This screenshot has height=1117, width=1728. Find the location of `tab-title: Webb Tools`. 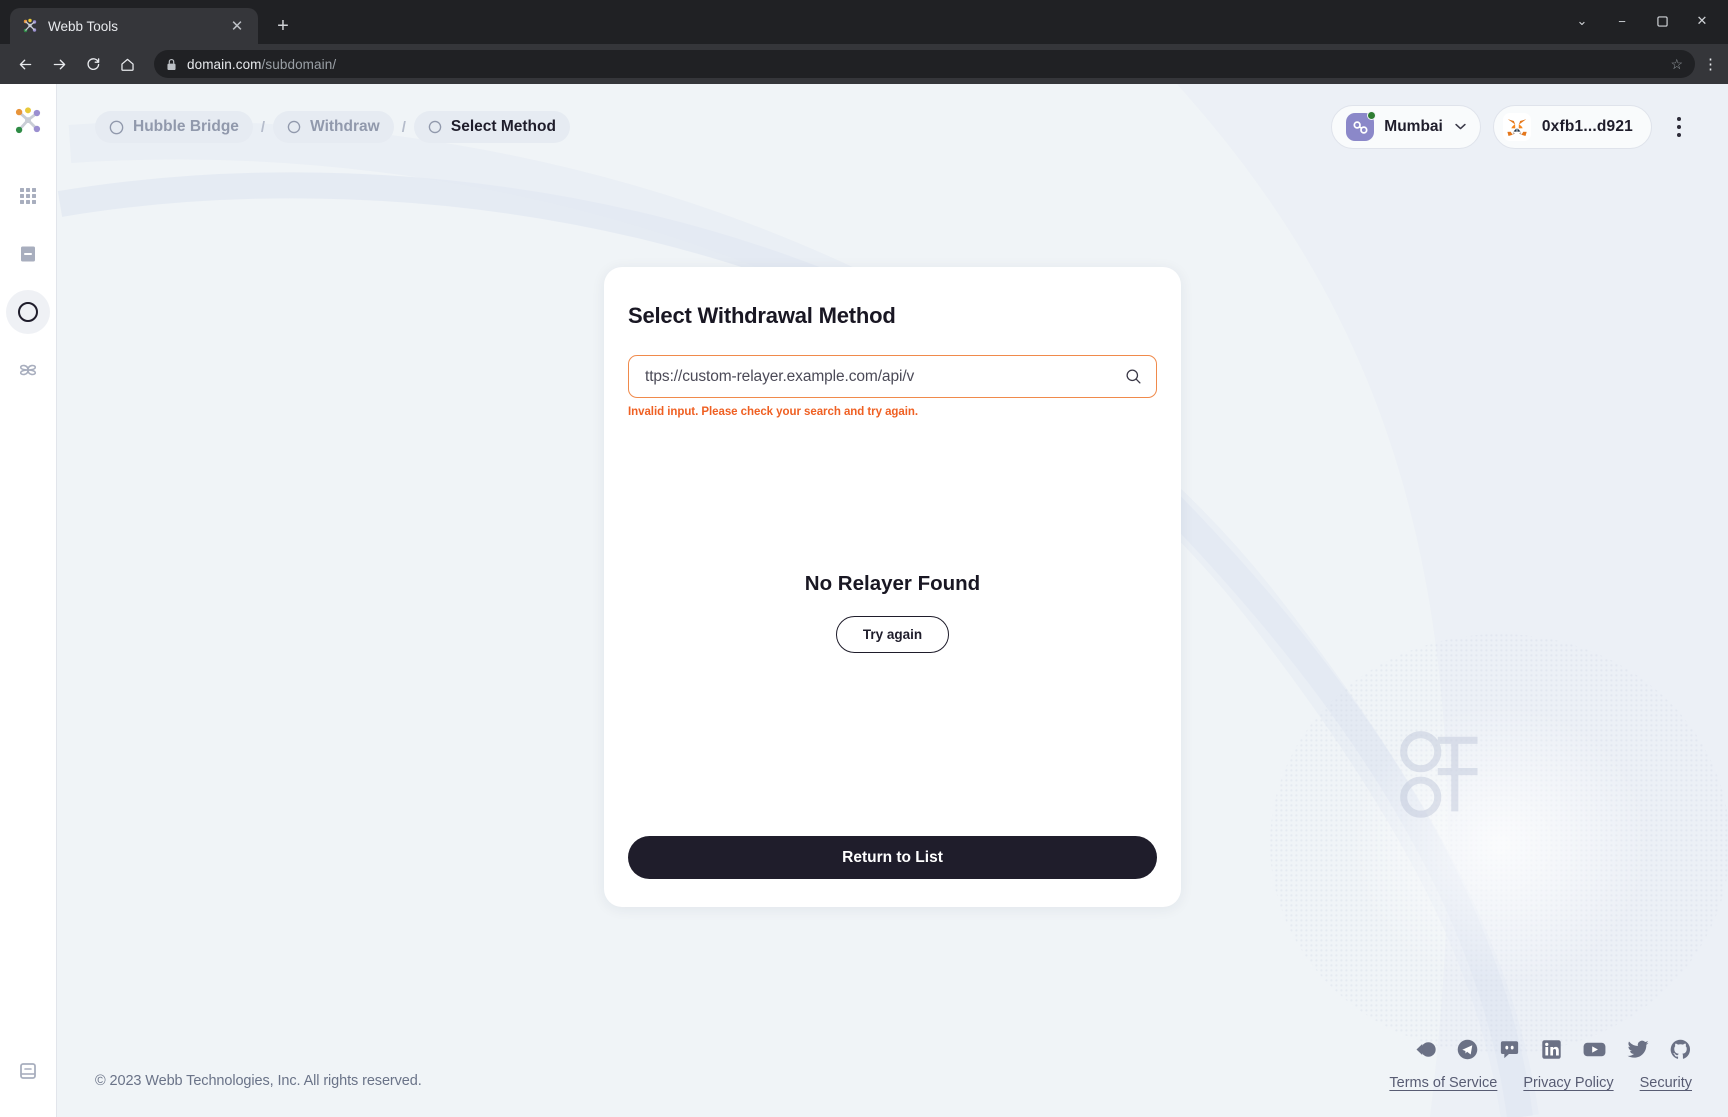

tab-title: Webb Tools is located at coordinates (83, 26).